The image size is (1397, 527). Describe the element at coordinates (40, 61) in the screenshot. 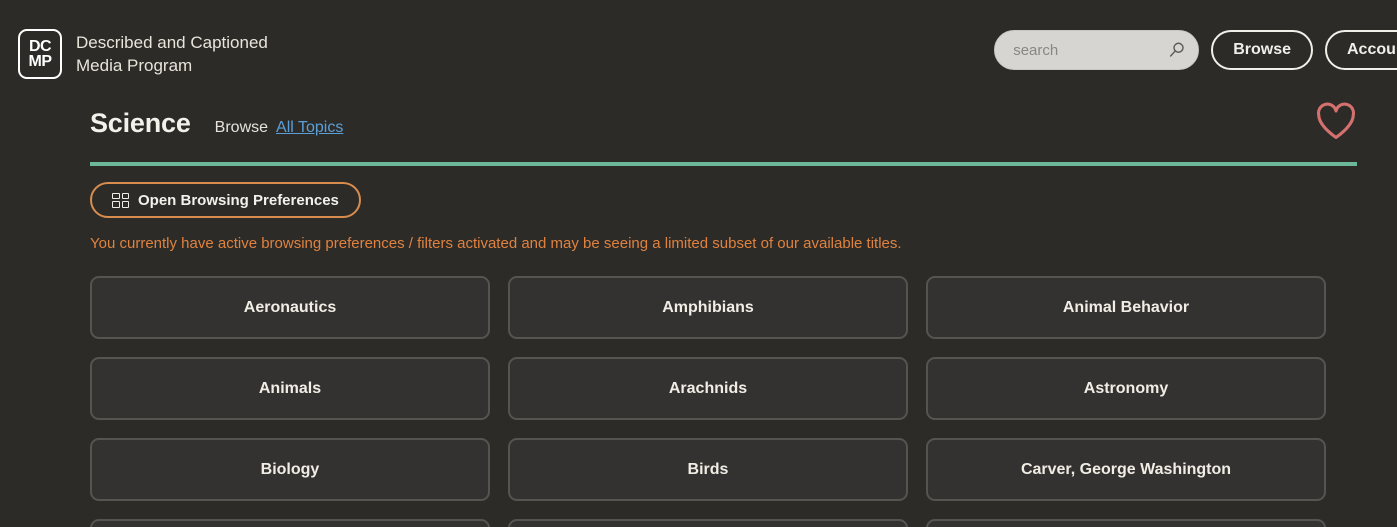

I see `logo-line-2: MP` at that location.